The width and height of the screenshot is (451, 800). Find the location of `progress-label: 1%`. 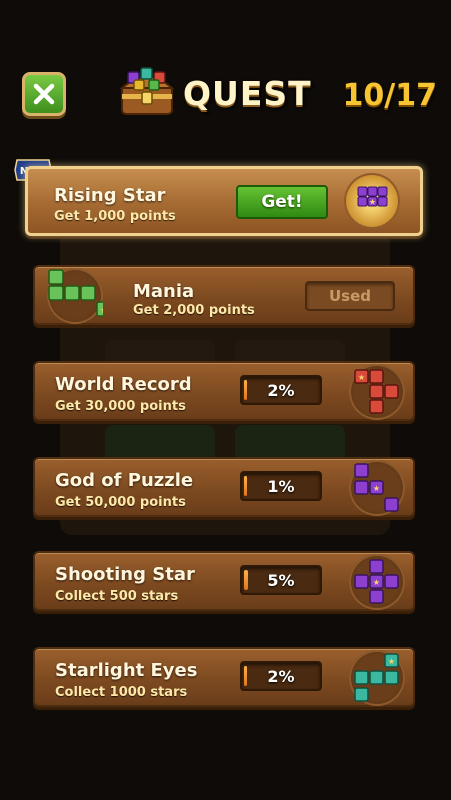

progress-label: 1% is located at coordinates (281, 486).